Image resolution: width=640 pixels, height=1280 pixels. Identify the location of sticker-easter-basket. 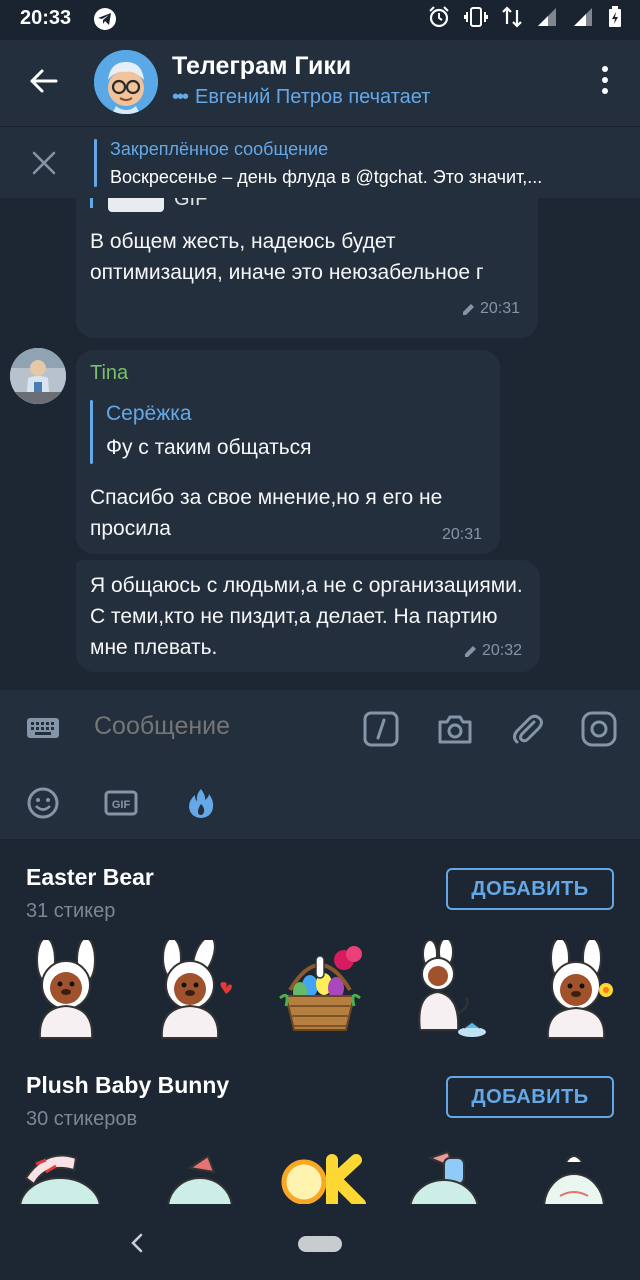
(320, 990).